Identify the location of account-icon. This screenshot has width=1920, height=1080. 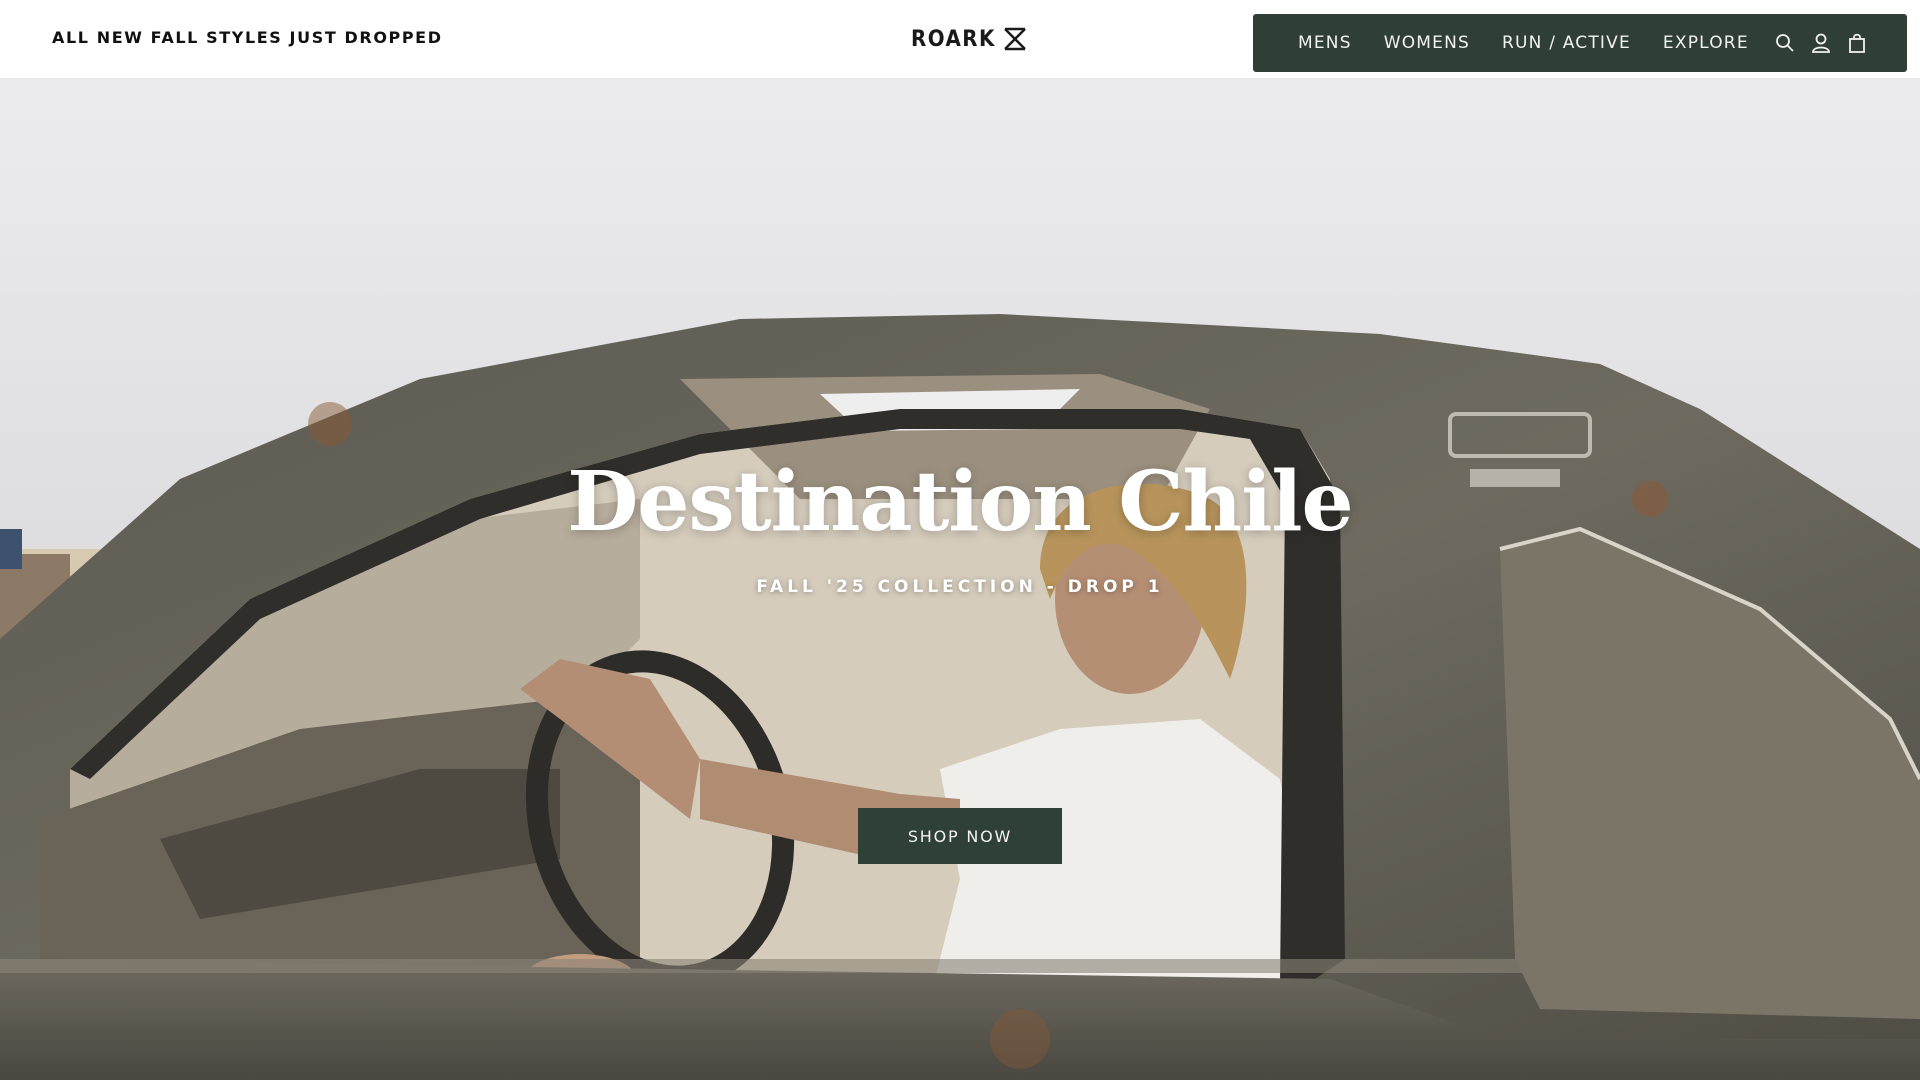
(1821, 43).